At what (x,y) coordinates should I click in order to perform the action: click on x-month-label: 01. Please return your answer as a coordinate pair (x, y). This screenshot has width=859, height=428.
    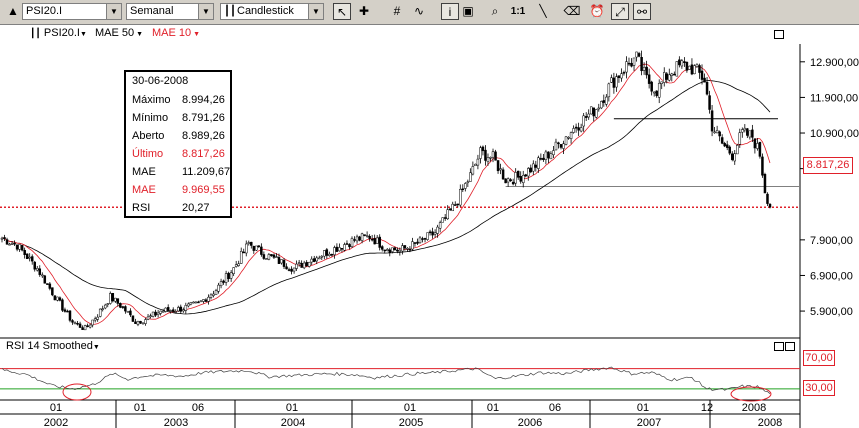
    Looking at the image, I should click on (140, 408).